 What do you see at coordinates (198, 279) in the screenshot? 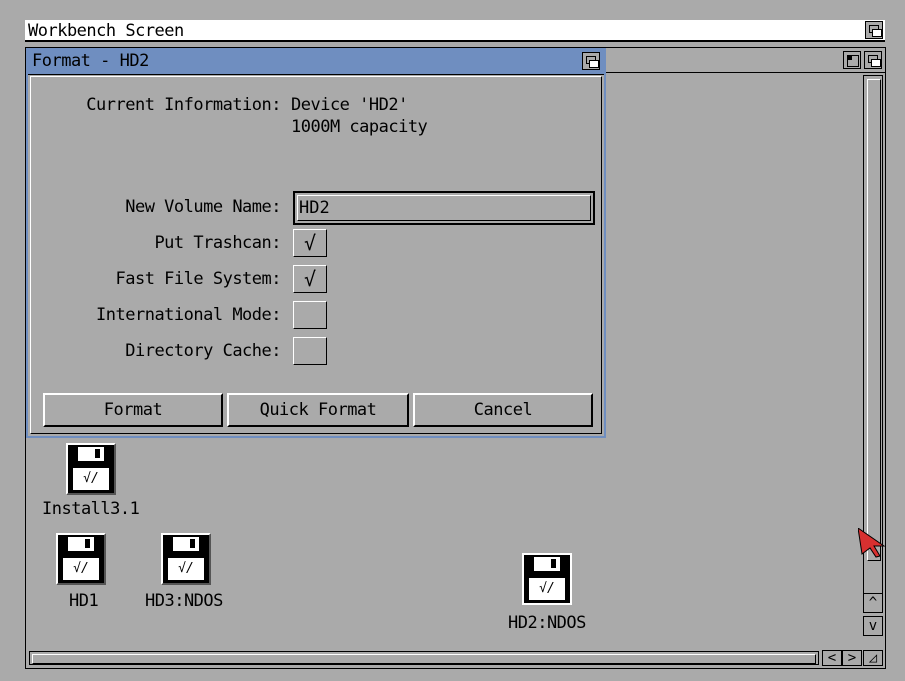
I see `fast-file-system-label: Fast File System:` at bounding box center [198, 279].